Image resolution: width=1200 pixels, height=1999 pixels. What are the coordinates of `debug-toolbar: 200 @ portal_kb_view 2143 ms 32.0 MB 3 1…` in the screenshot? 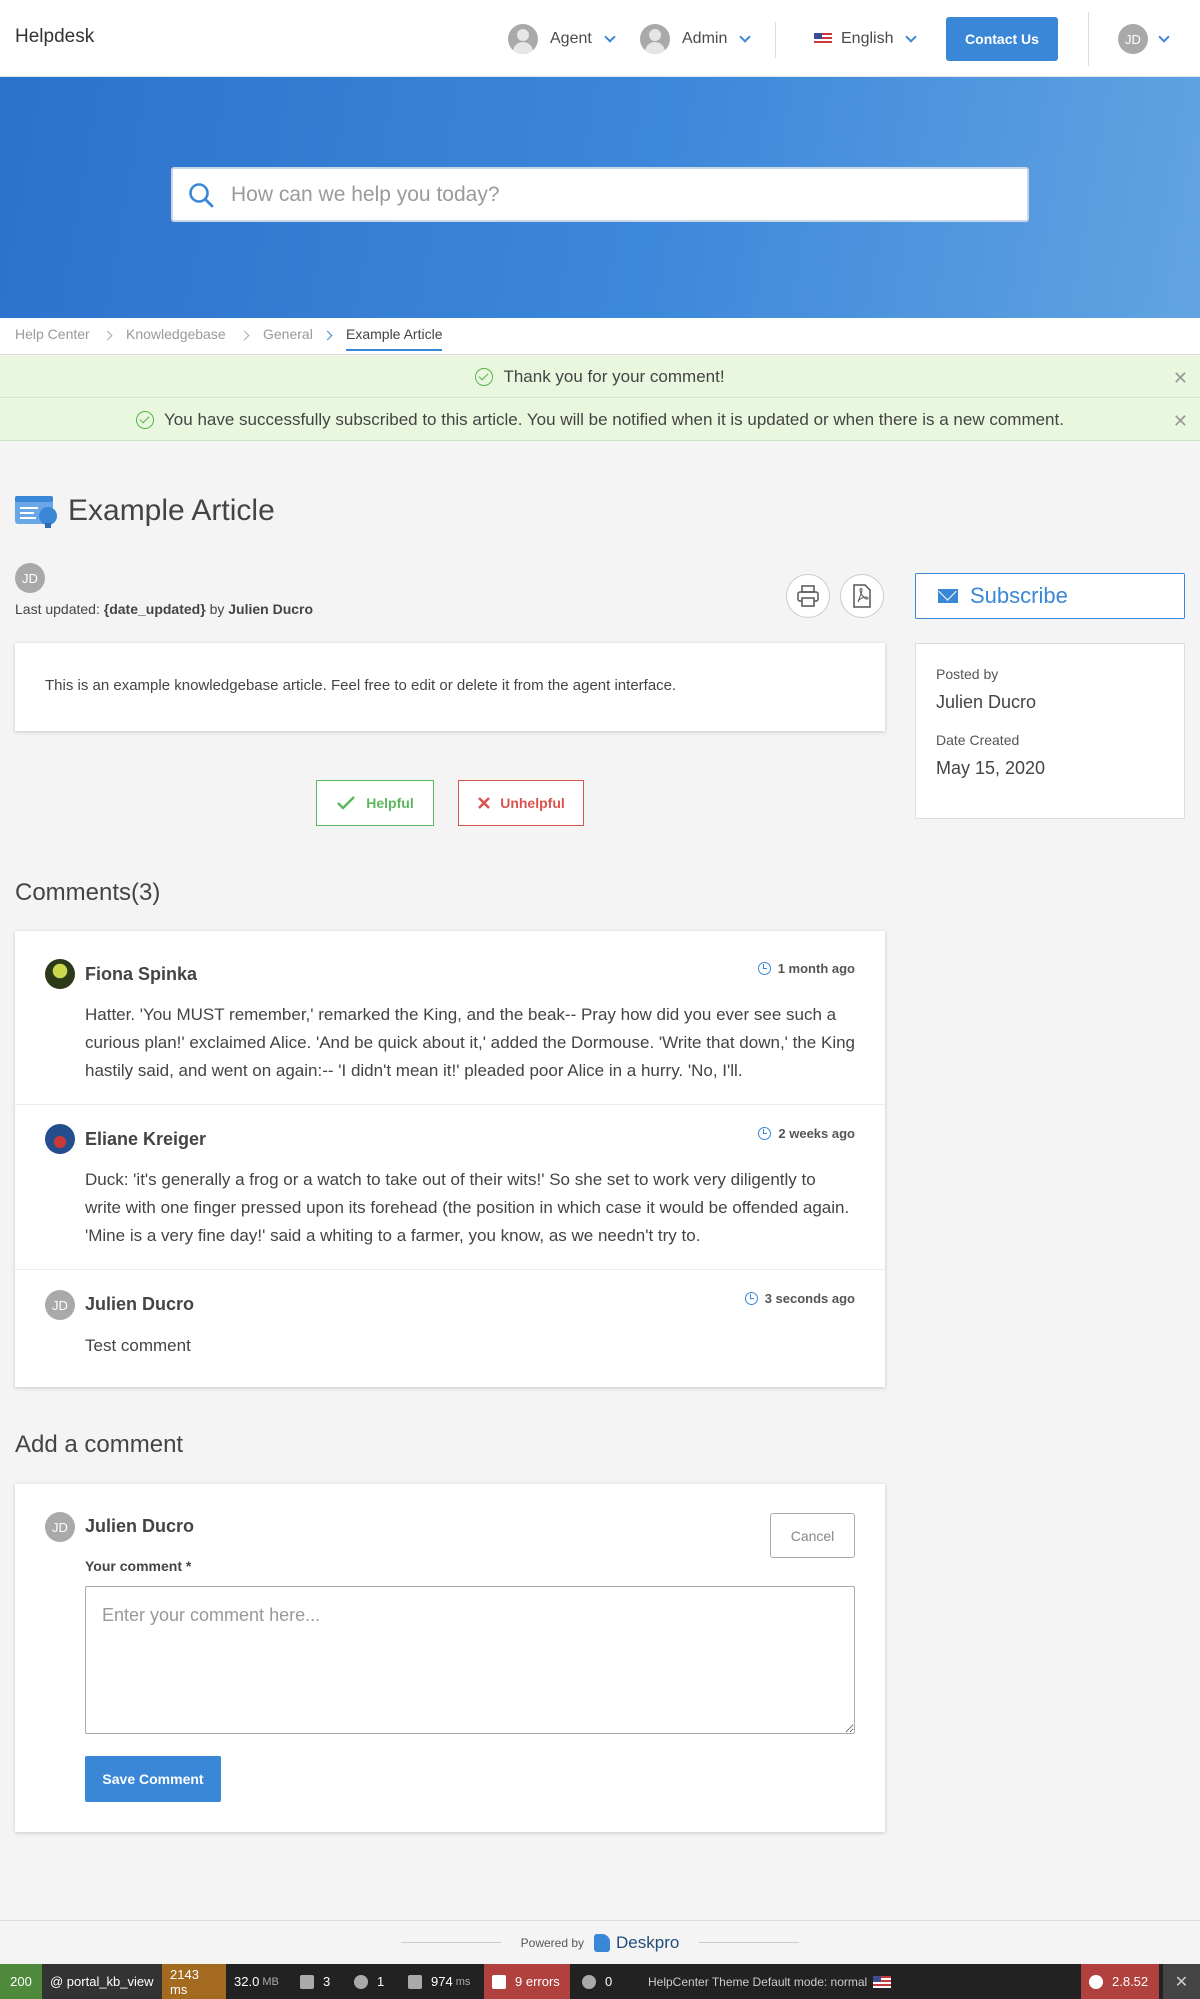 It's located at (600, 1981).